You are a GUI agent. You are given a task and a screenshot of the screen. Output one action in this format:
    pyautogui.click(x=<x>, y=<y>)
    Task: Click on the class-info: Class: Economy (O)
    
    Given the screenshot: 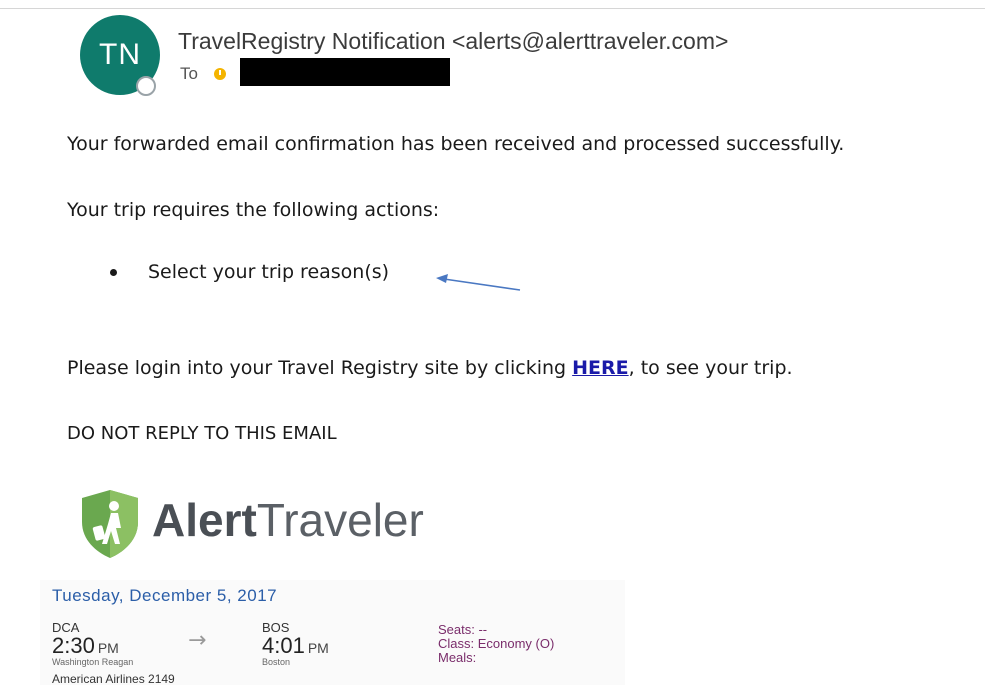 What is the action you would take?
    pyautogui.click(x=496, y=643)
    